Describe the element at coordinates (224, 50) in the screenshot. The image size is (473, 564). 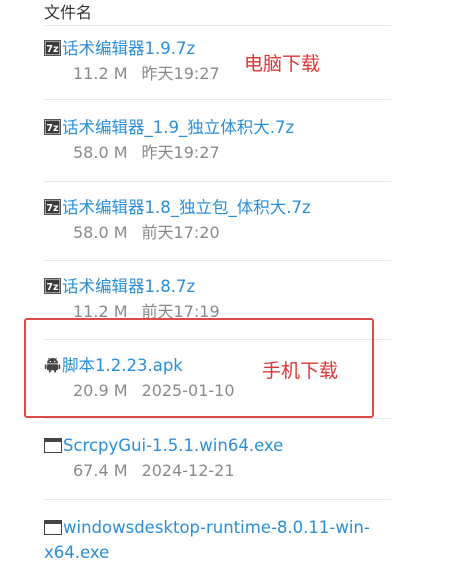
I see `file-link: 7z 话术编辑器1.9.7z` at that location.